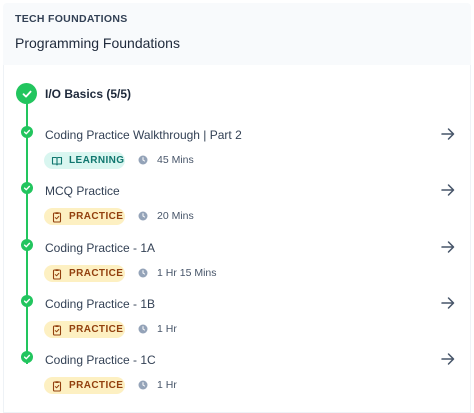 The height and width of the screenshot is (413, 474). I want to click on list-item-title: Coding Practice - 1A, so click(100, 248).